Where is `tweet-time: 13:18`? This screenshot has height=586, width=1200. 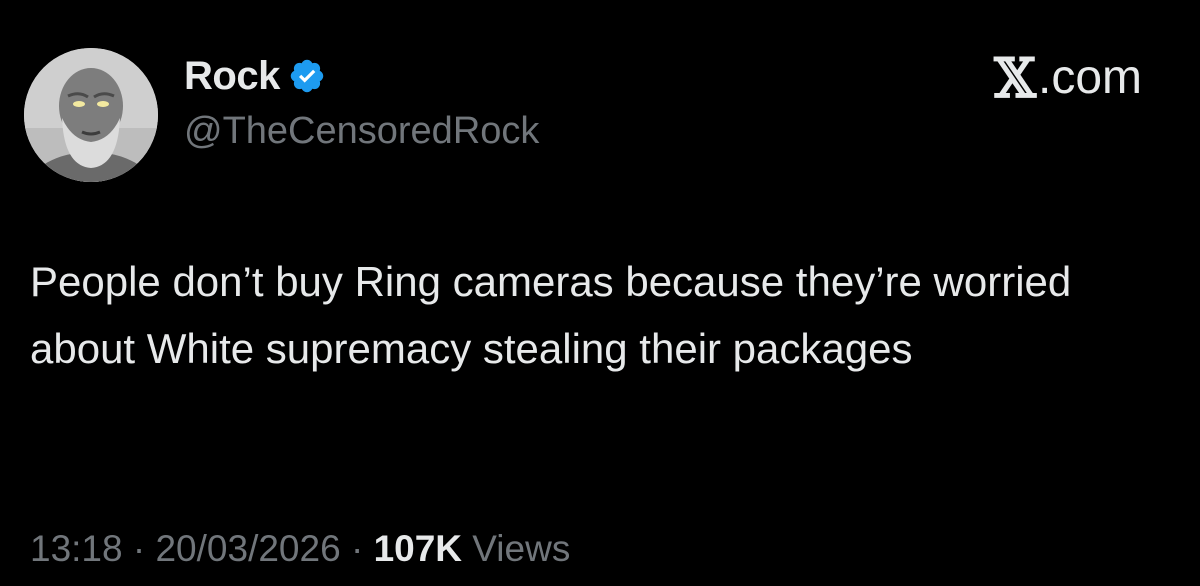
tweet-time: 13:18 is located at coordinates (76, 548).